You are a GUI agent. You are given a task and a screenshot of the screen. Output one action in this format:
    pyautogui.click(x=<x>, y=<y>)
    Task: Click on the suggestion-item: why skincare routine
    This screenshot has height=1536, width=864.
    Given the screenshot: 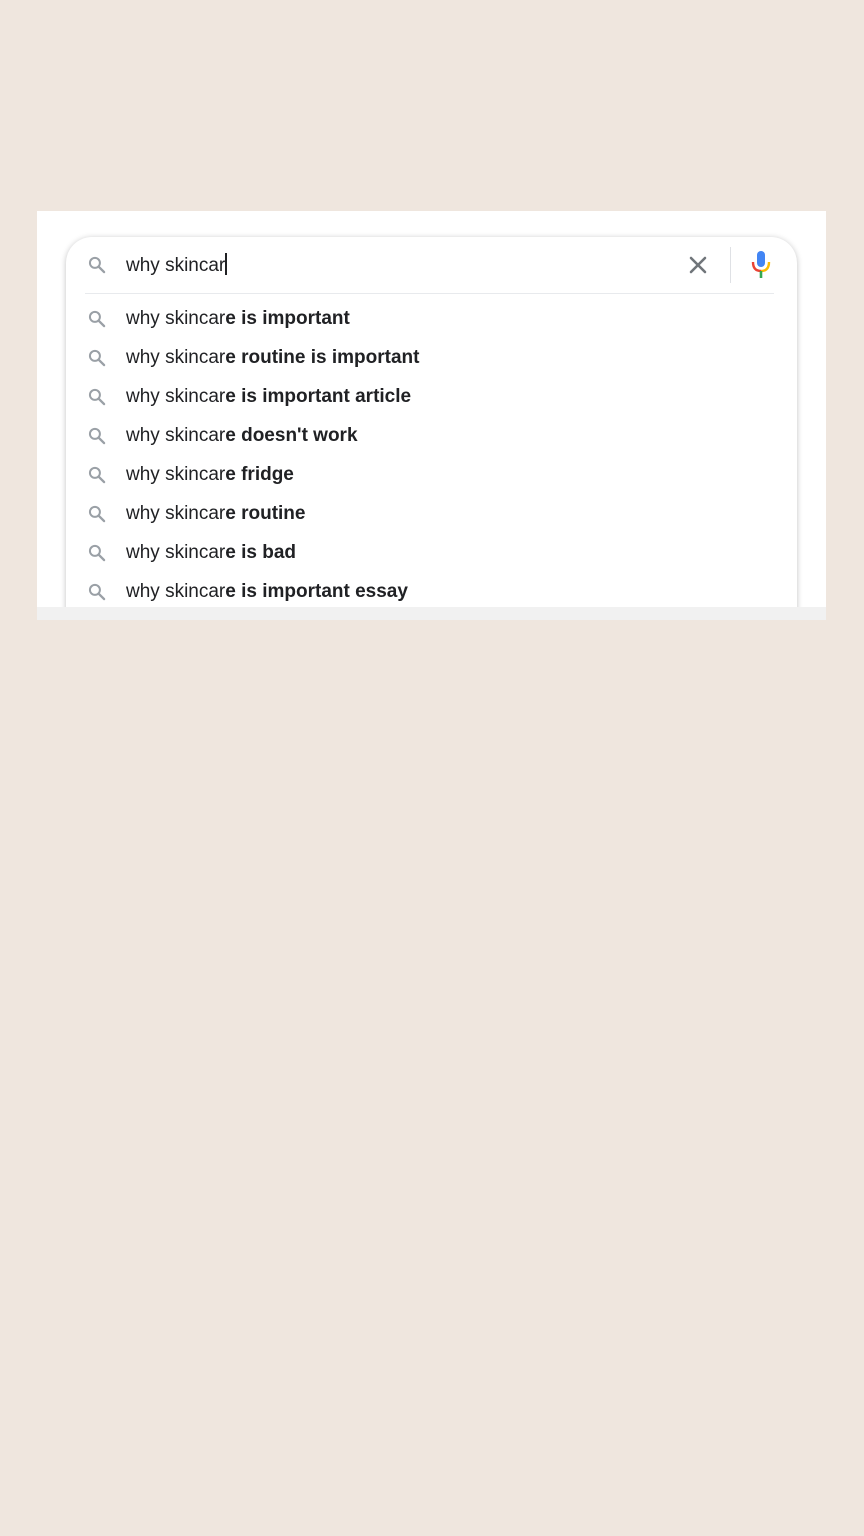 What is the action you would take?
    pyautogui.click(x=431, y=513)
    